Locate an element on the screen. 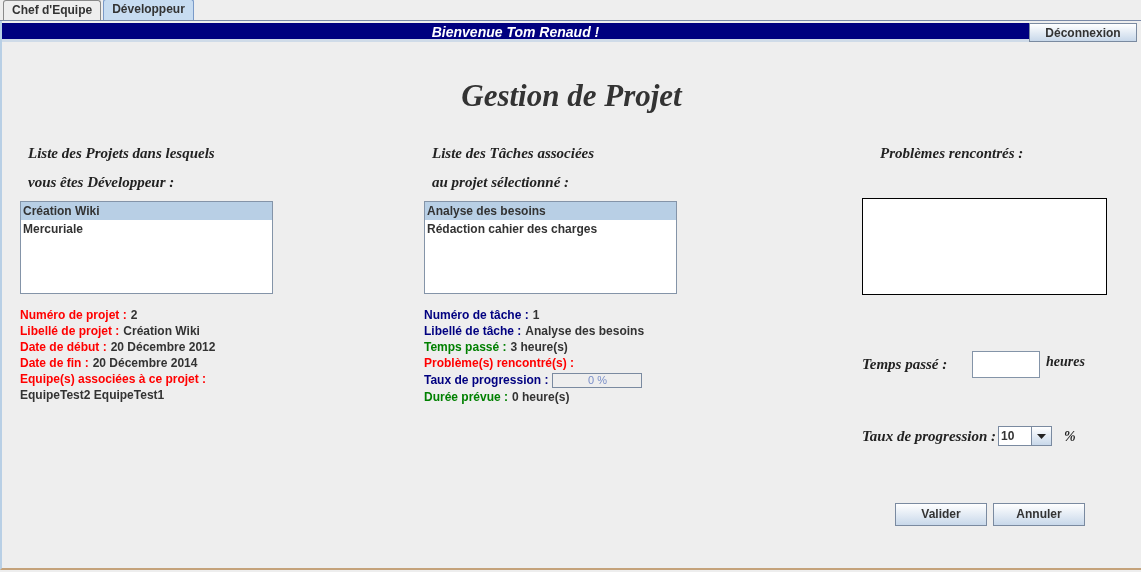  column-heading: au projet sélectionné : is located at coordinates (501, 182).